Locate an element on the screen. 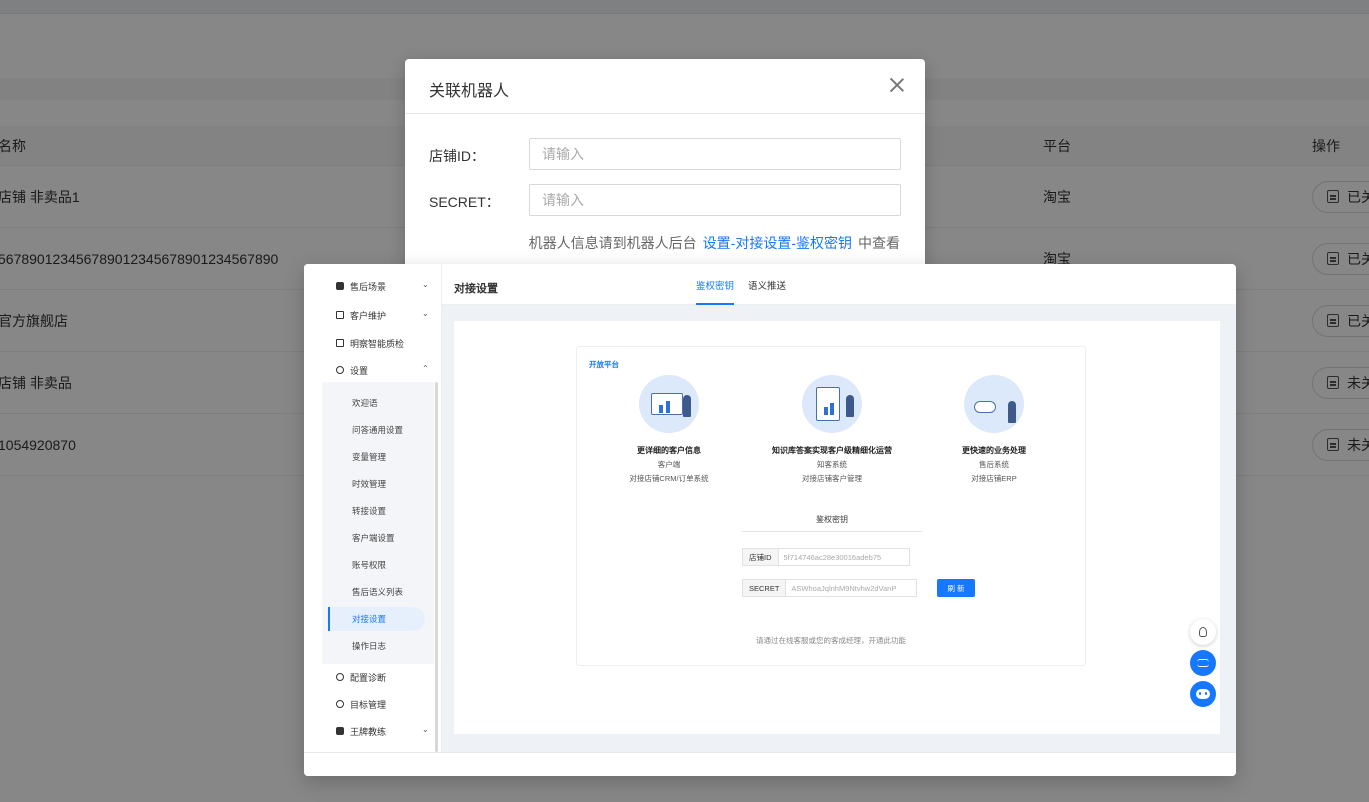 The width and height of the screenshot is (1369, 802). activity-button is located at coordinates (1203, 663).